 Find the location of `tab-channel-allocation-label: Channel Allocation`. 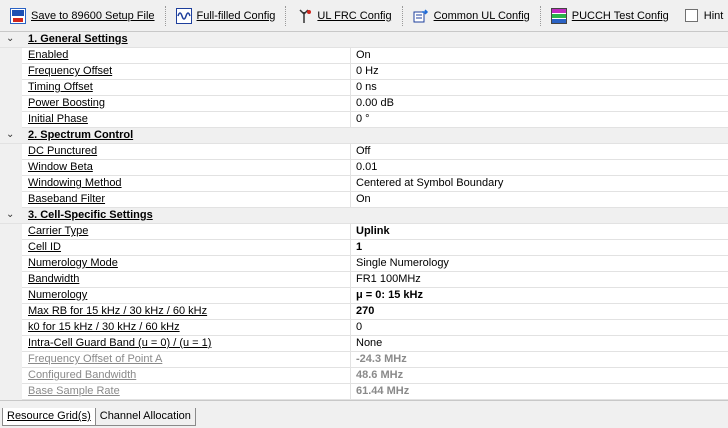

tab-channel-allocation-label: Channel Allocation is located at coordinates (145, 416).